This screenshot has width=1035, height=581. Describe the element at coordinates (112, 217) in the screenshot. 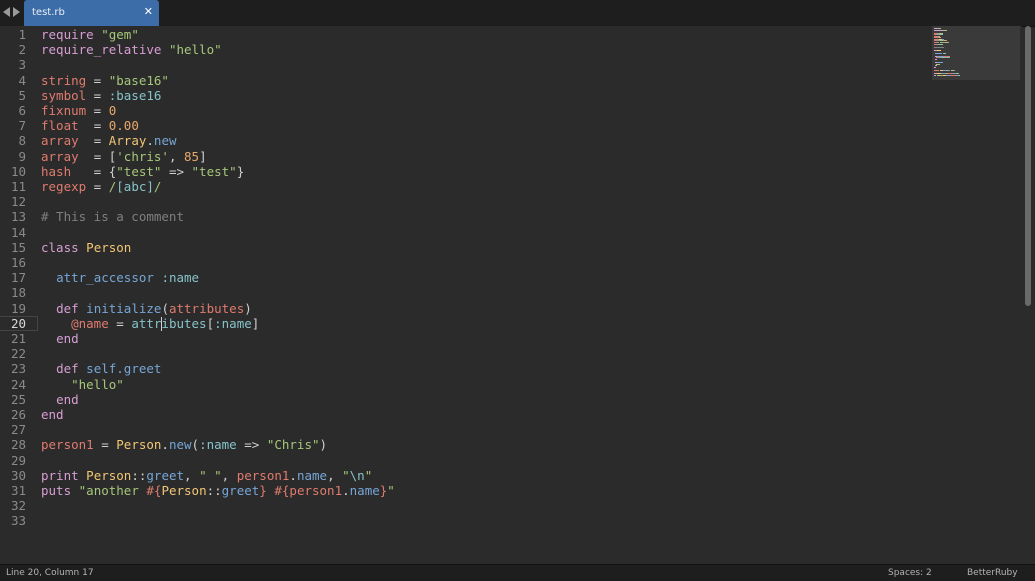

I see `code-token: # This is a comment` at that location.